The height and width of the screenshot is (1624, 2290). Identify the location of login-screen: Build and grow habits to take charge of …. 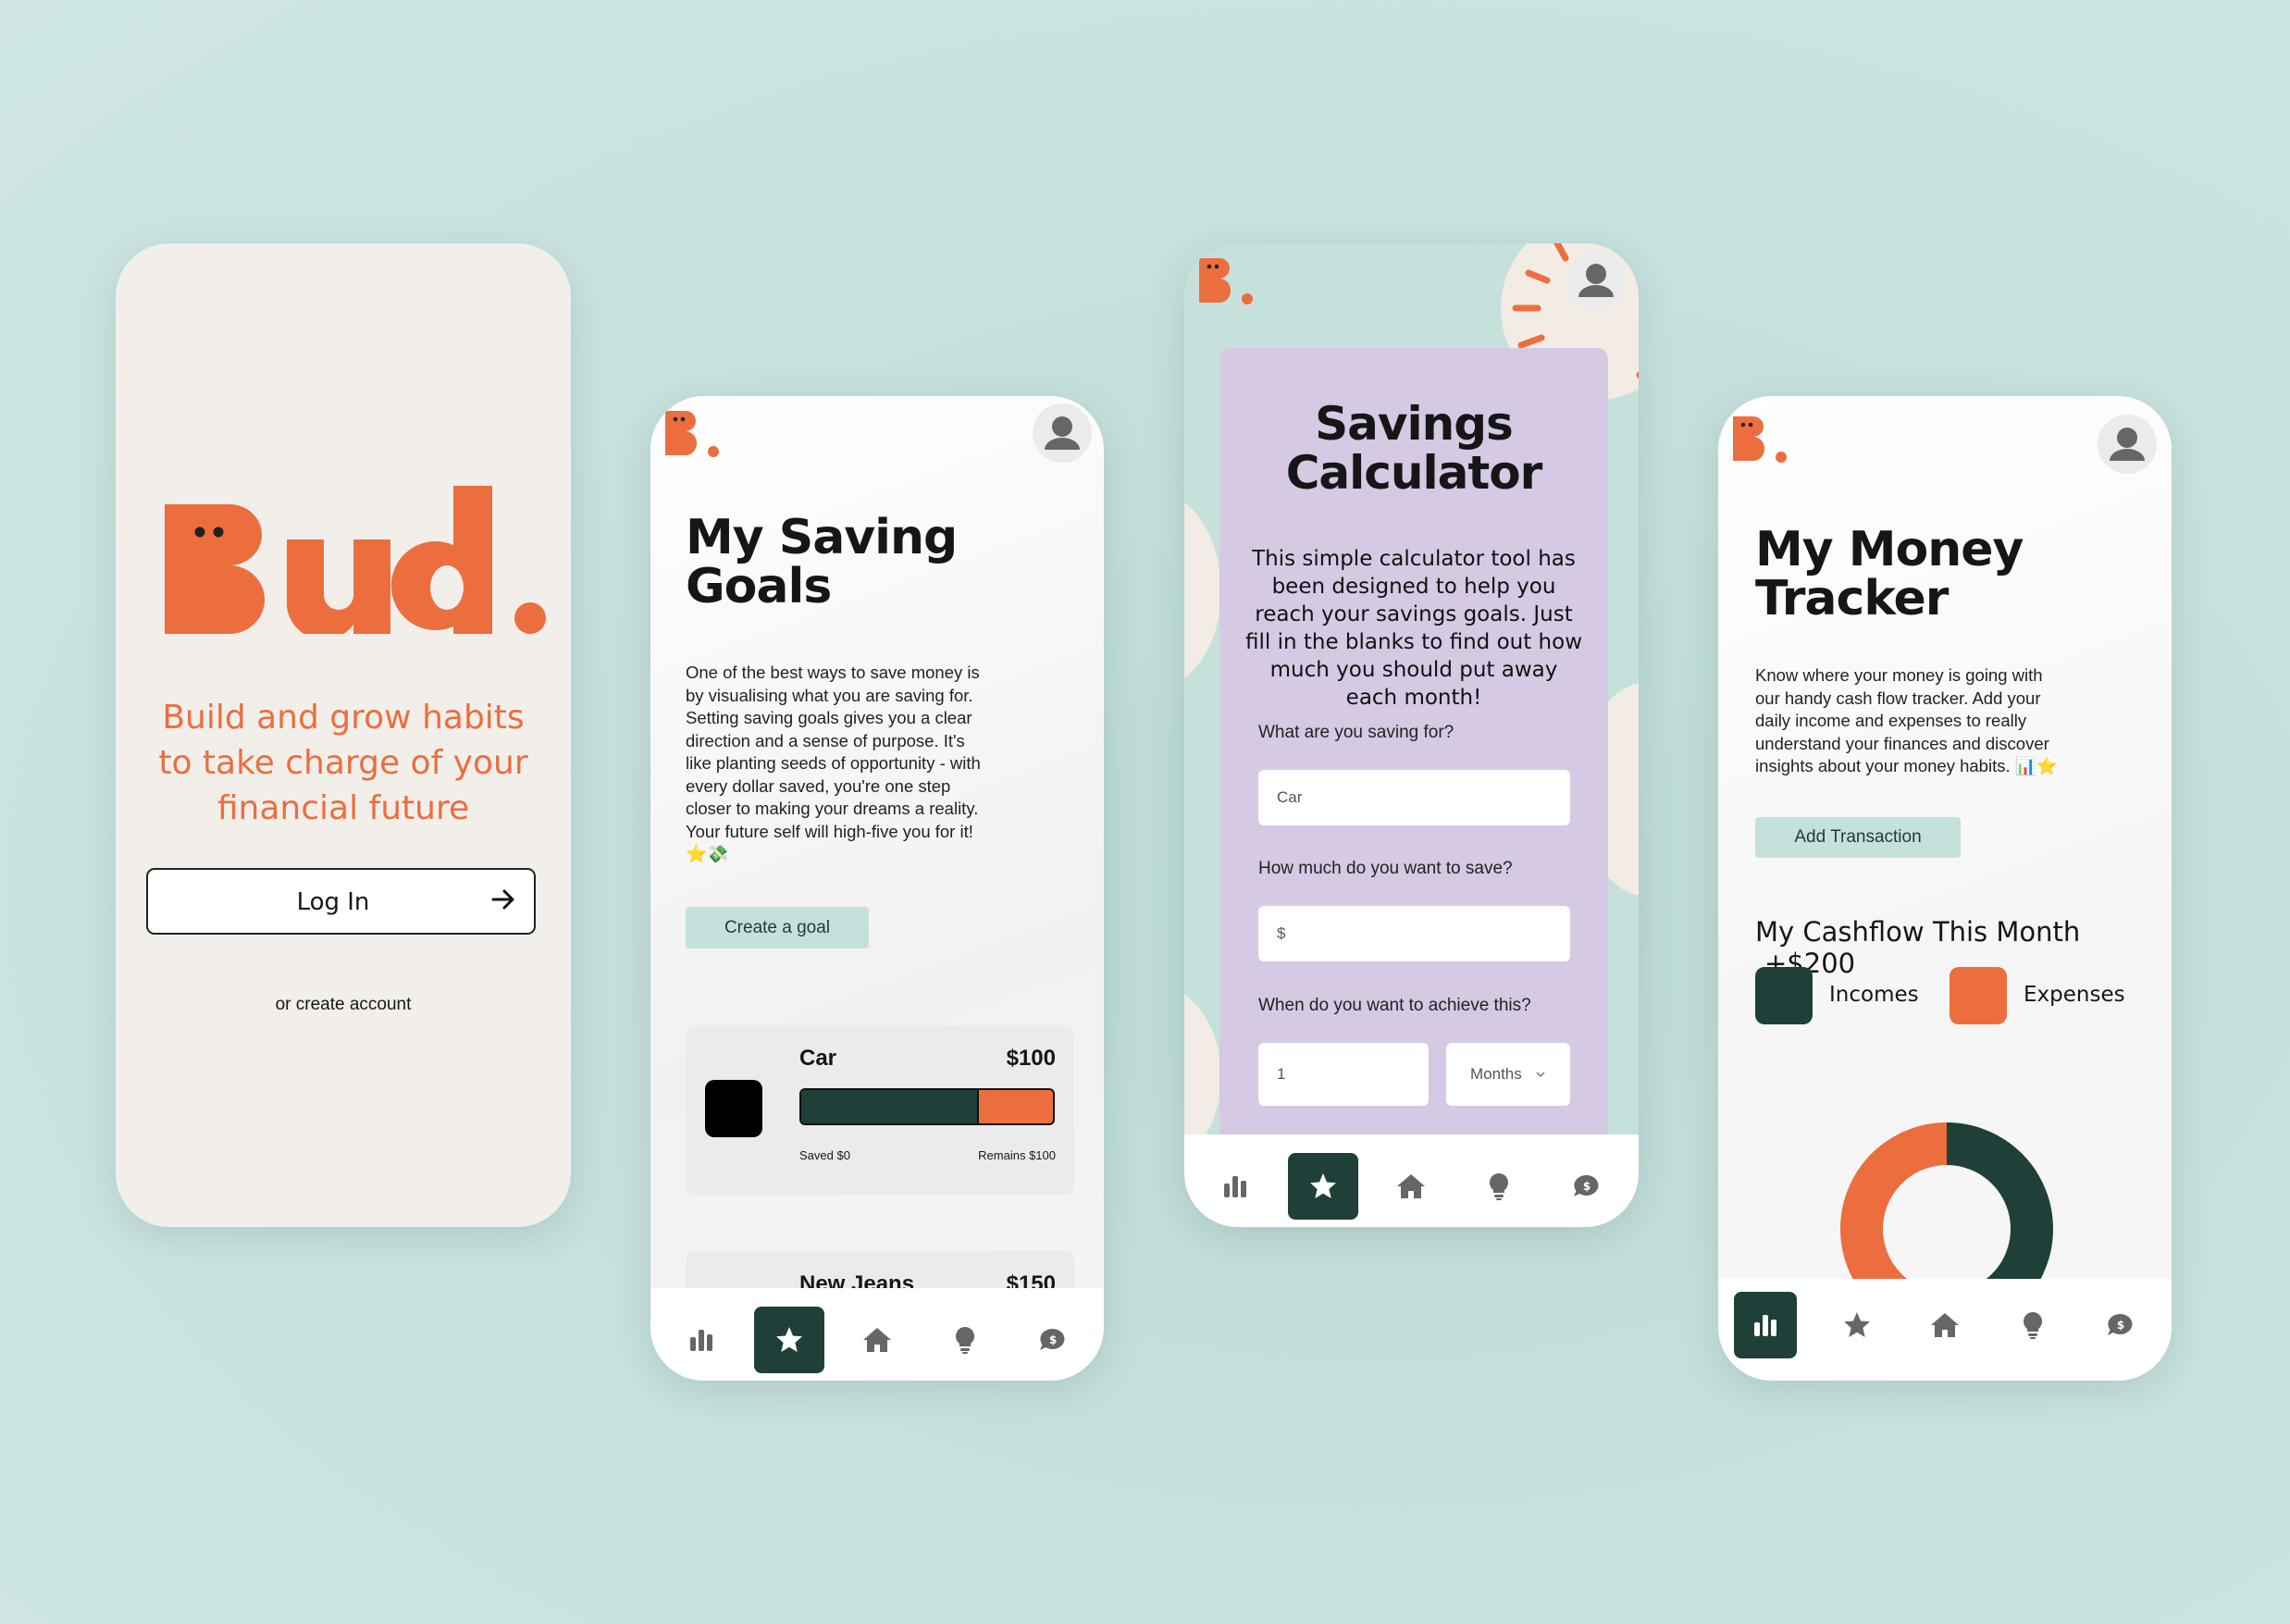
(343, 735).